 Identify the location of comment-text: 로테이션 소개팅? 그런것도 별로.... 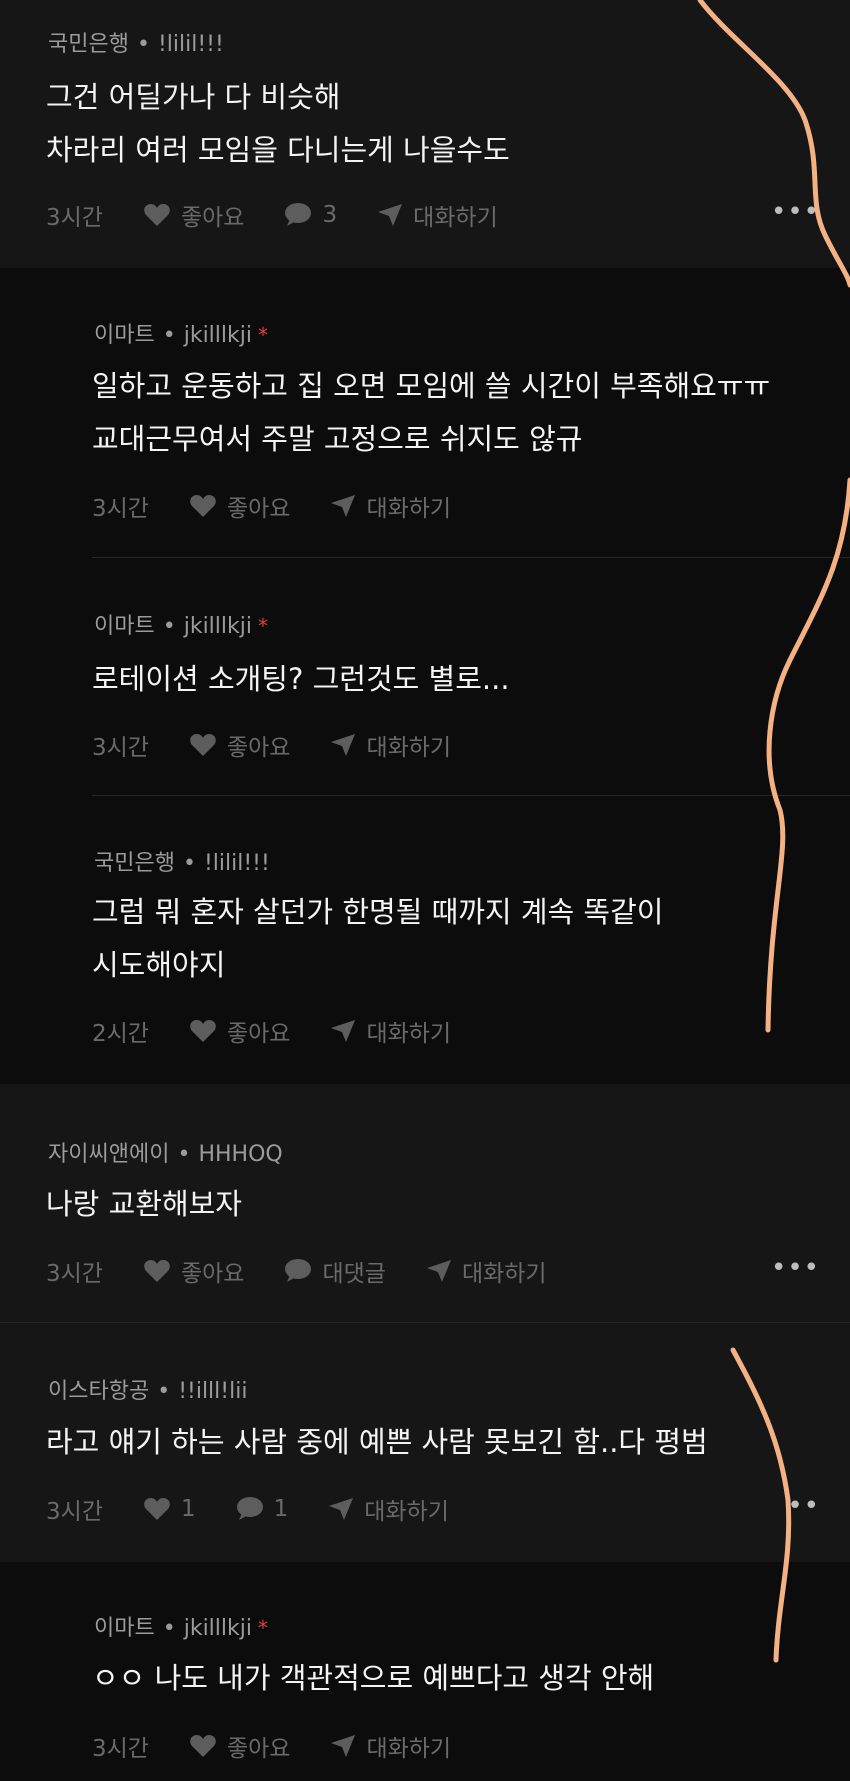
(301, 679).